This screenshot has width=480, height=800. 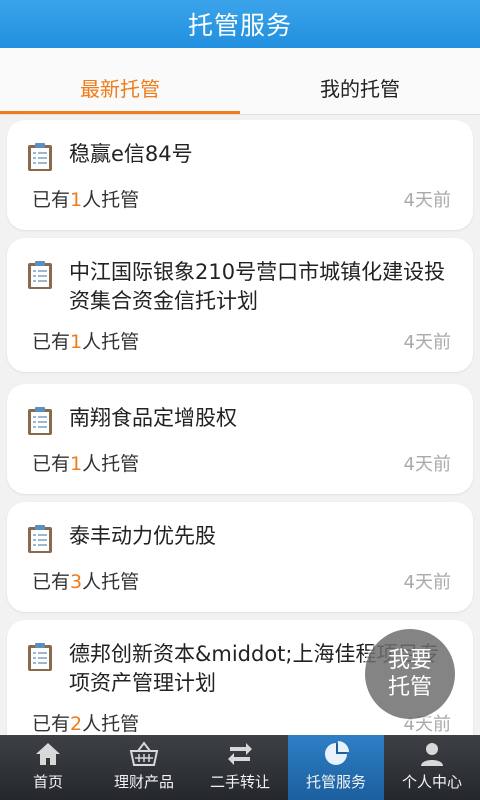 I want to click on nav-label: 托管服务, so click(x=335, y=782).